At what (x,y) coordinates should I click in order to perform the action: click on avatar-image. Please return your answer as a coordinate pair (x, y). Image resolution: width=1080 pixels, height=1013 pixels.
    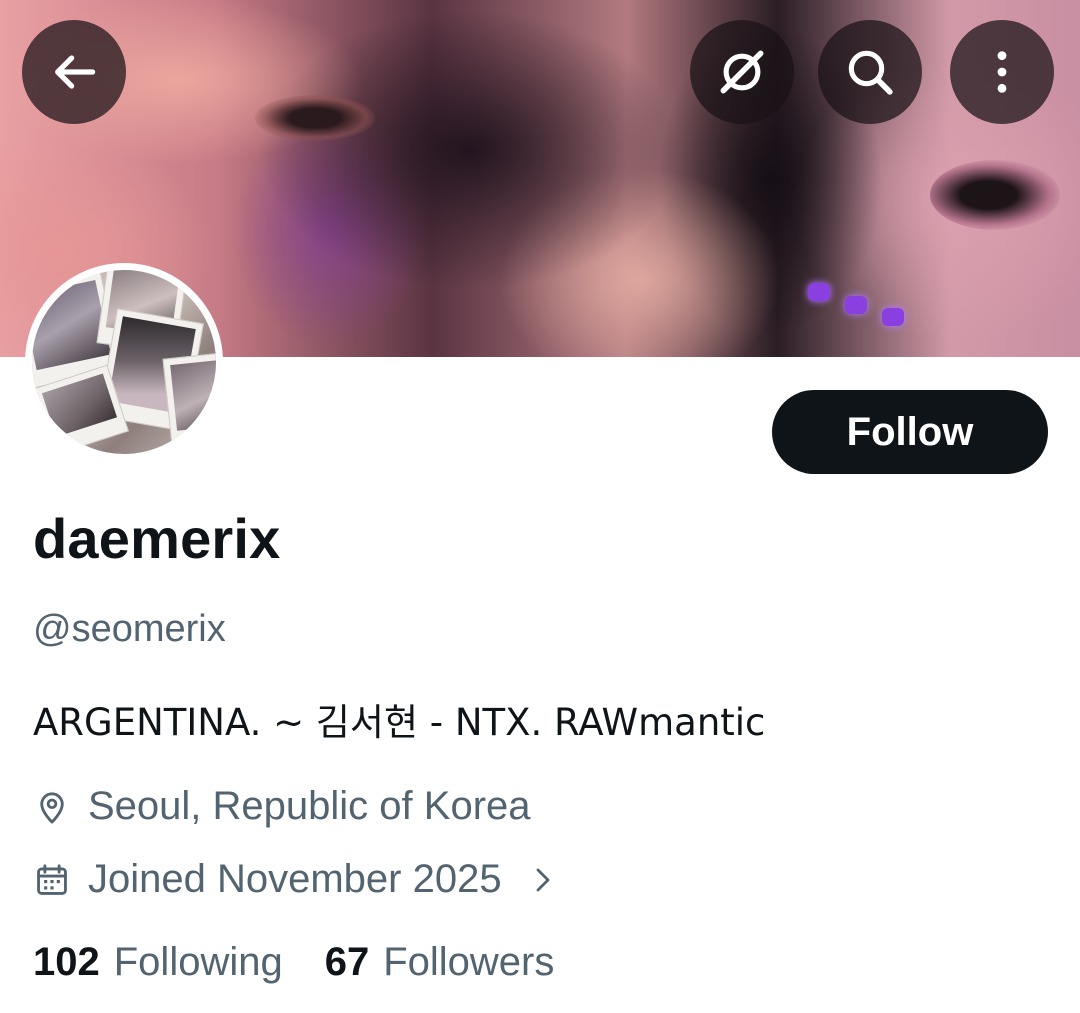
    Looking at the image, I should click on (124, 362).